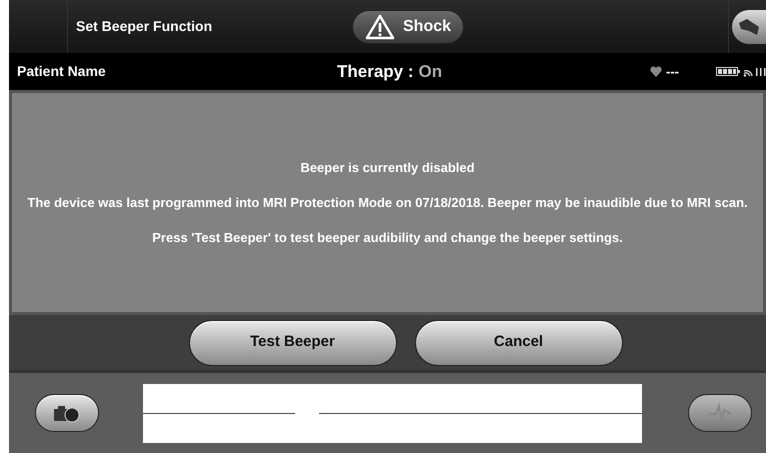  I want to click on camera-button, so click(67, 413).